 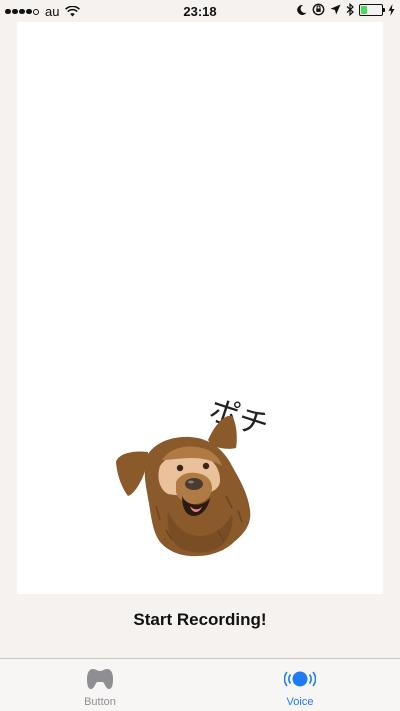 What do you see at coordinates (180, 468) in the screenshot?
I see `dog-left-eye` at bounding box center [180, 468].